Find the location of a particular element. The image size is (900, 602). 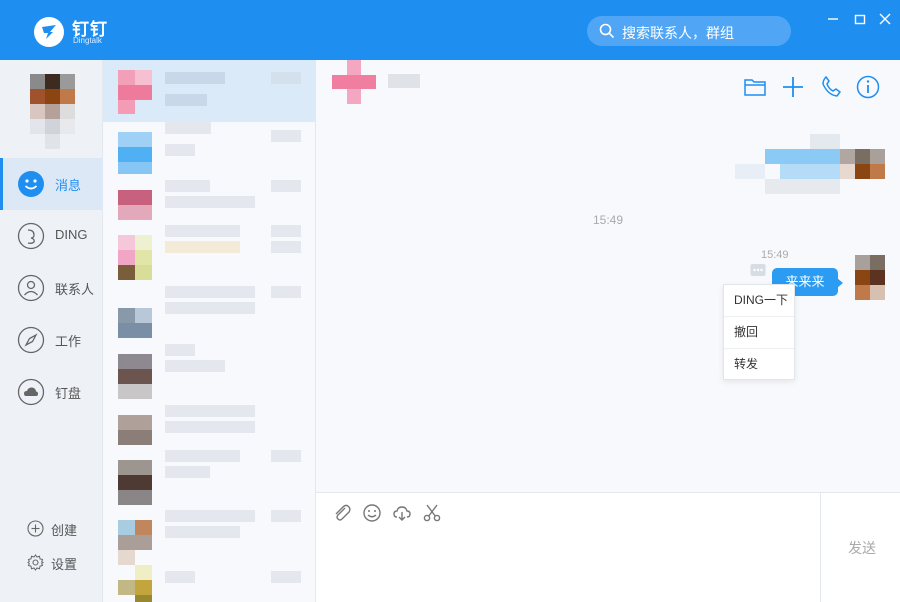

left-navigation: 消息 DING 联系人 工作 钉盘 创建 设置 is located at coordinates (51, 331).